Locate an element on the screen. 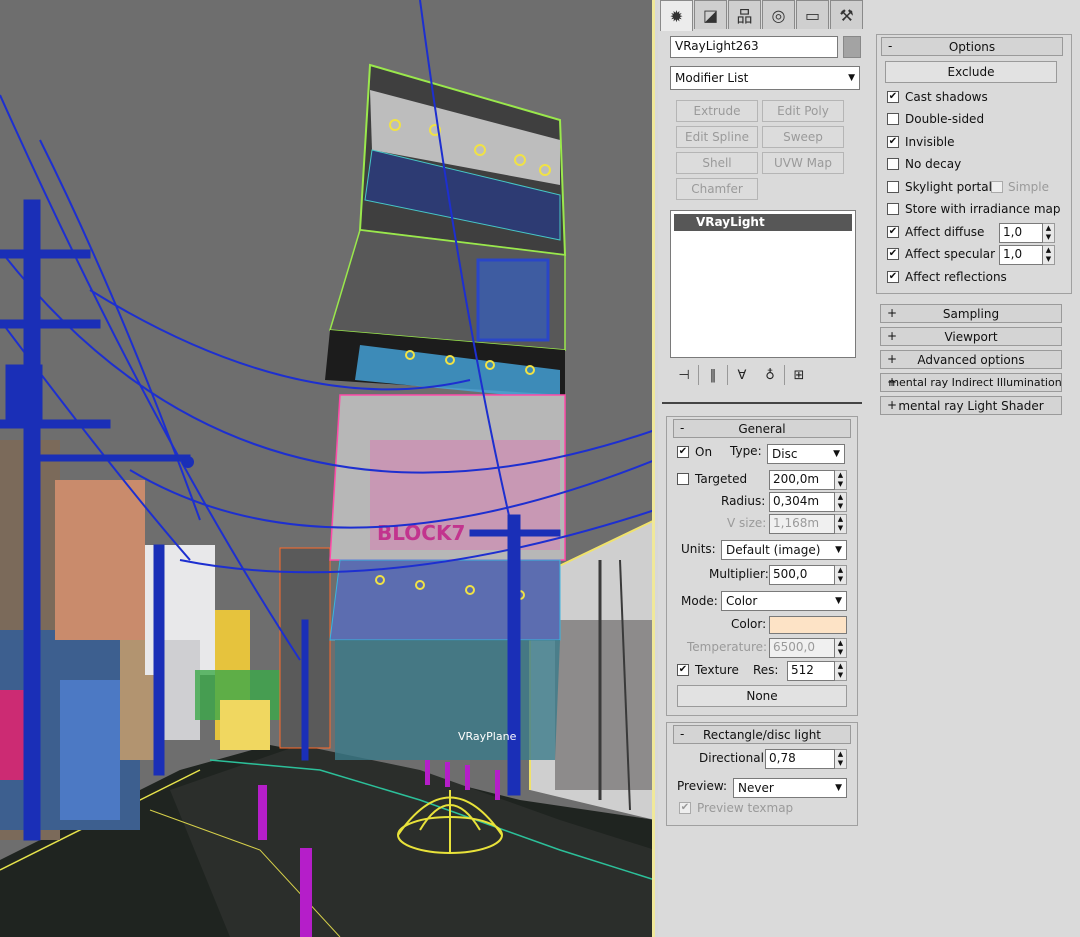 The width and height of the screenshot is (1080, 937). shell-button: Shell is located at coordinates (717, 163).